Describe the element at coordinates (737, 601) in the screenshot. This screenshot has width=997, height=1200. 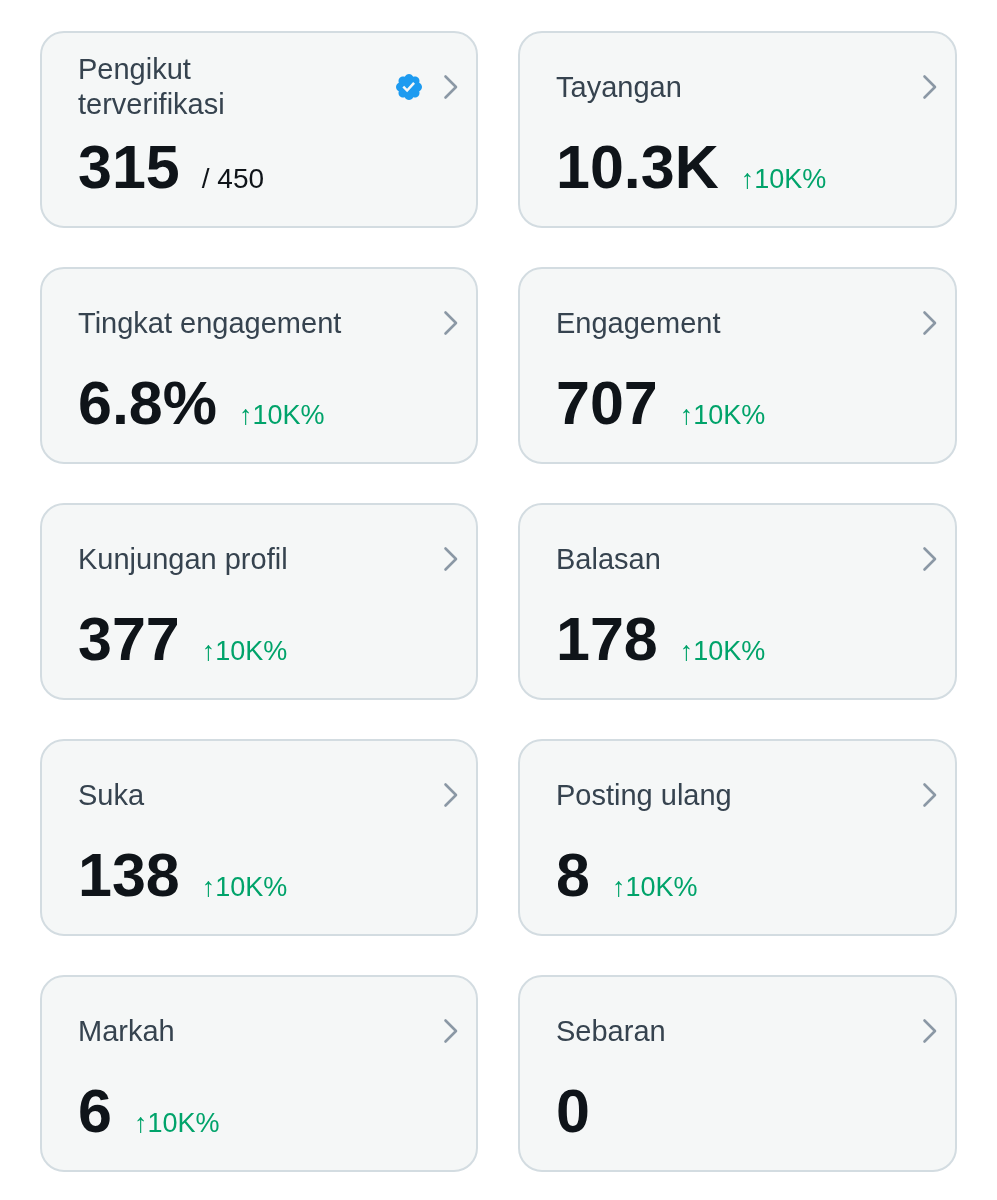
I see `metric-card: Balasan 178 ↑10K%` at that location.